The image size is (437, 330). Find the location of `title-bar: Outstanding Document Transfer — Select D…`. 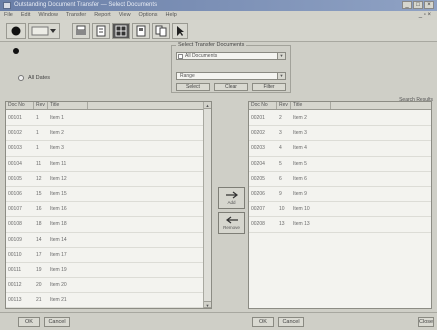

title-bar: Outstanding Document Transfer — Select D… is located at coordinates (218, 5).